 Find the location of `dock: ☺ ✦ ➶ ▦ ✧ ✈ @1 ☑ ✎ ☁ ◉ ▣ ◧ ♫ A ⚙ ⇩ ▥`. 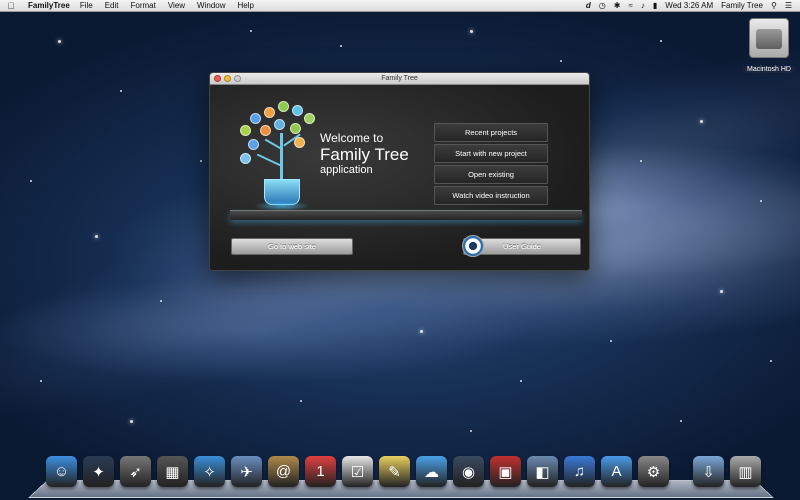

dock: ☺ ✦ ➶ ▦ ✧ ✈ @1 ☑ ✎ ☁ ◉ ▣ ◧ ♫ A ⚙ ⇩ ▥ is located at coordinates (403, 471).